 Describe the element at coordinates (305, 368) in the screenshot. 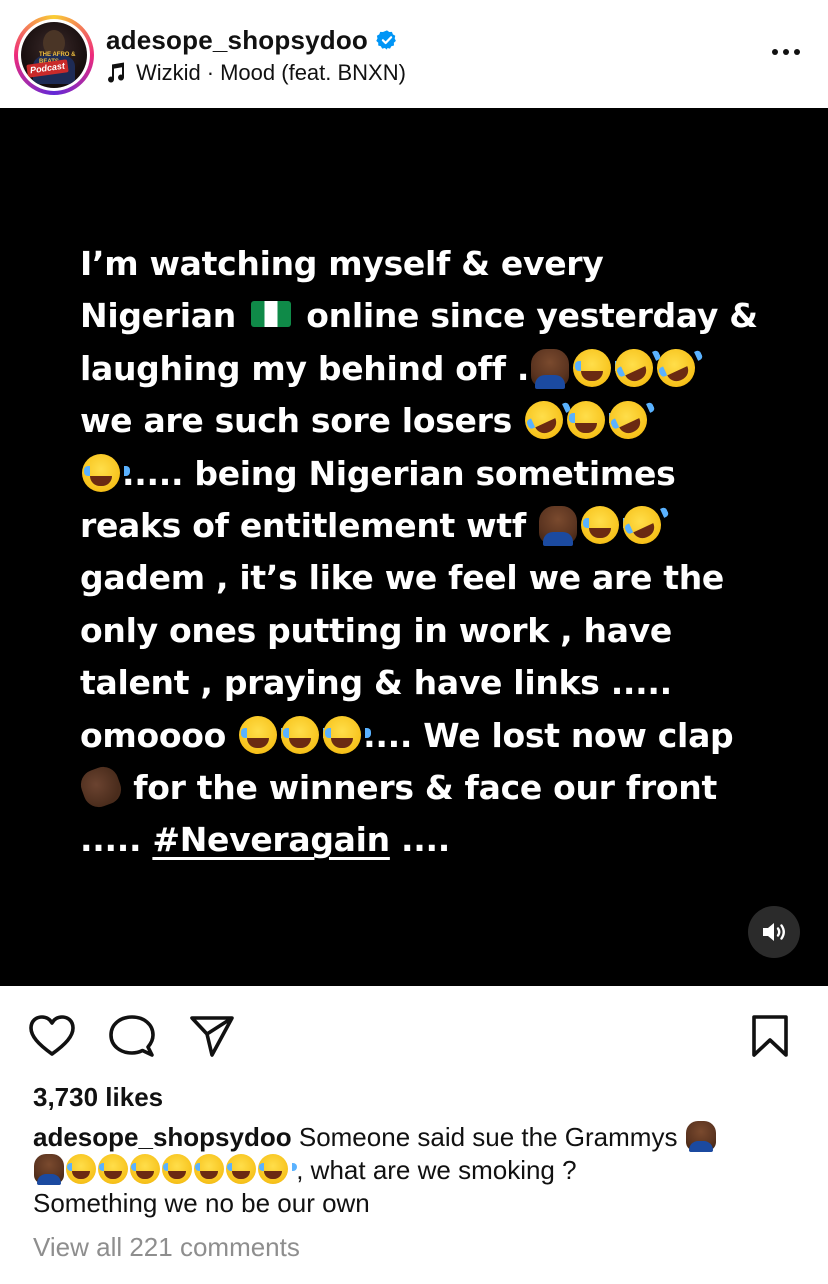

I see `post-image-text-run: laughing my behind off .` at that location.